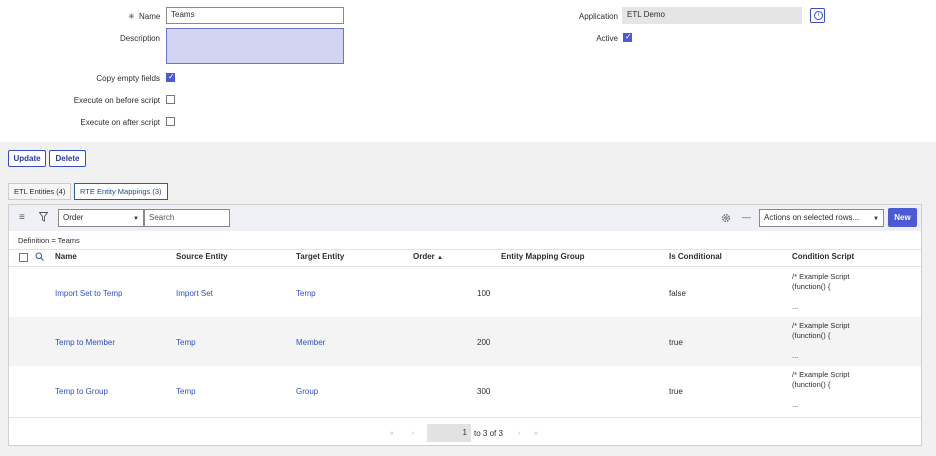 This screenshot has width=936, height=456. Describe the element at coordinates (255, 15) in the screenshot. I see `name-input: Teams` at that location.